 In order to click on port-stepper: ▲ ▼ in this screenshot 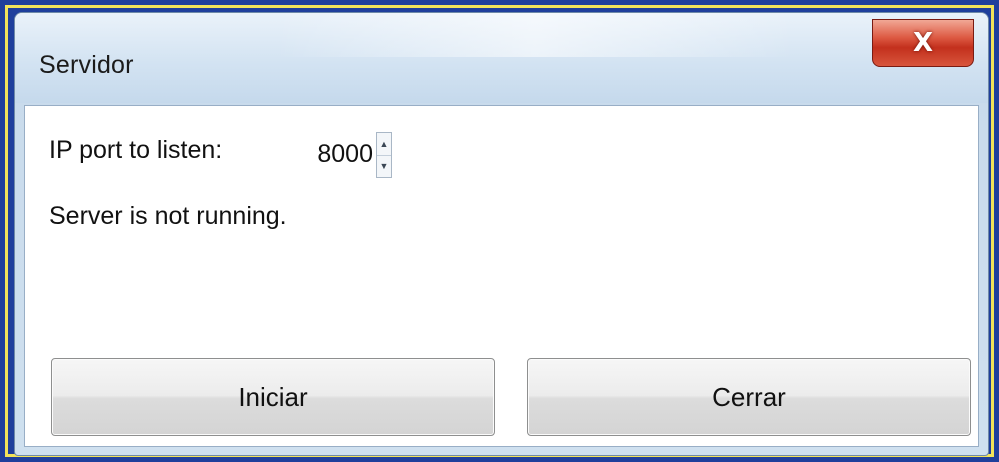, I will do `click(384, 155)`.